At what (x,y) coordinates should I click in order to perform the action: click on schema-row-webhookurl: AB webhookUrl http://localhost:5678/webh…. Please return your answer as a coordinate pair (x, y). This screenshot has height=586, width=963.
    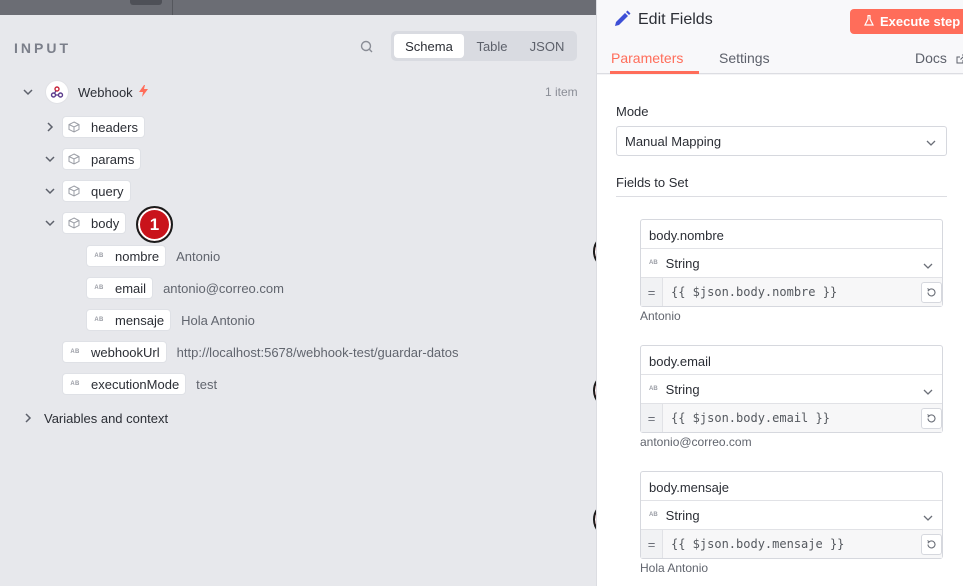
    Looking at the image, I should click on (260, 352).